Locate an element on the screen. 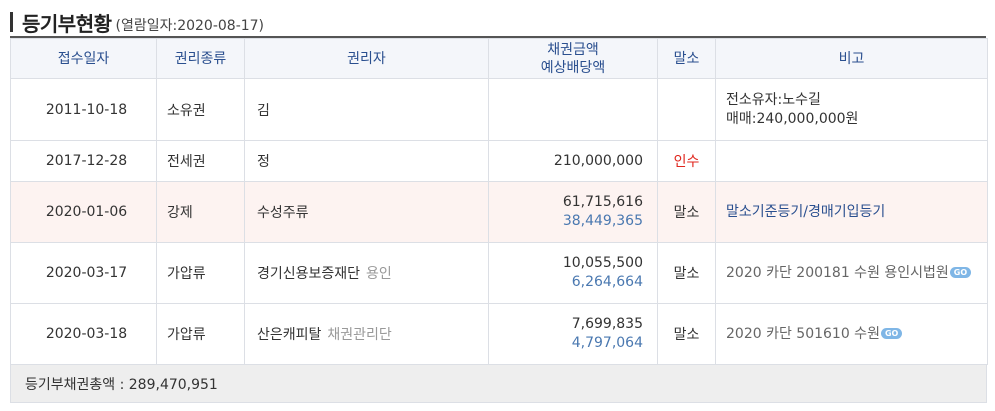 The height and width of the screenshot is (411, 995). row-amount: 7,699,835 4,797,064 is located at coordinates (573, 334).